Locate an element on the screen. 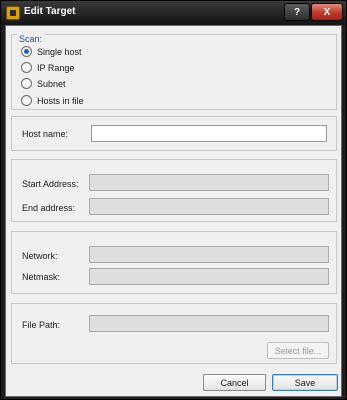 The image size is (347, 400). cancel-button: Cancel is located at coordinates (234, 382).